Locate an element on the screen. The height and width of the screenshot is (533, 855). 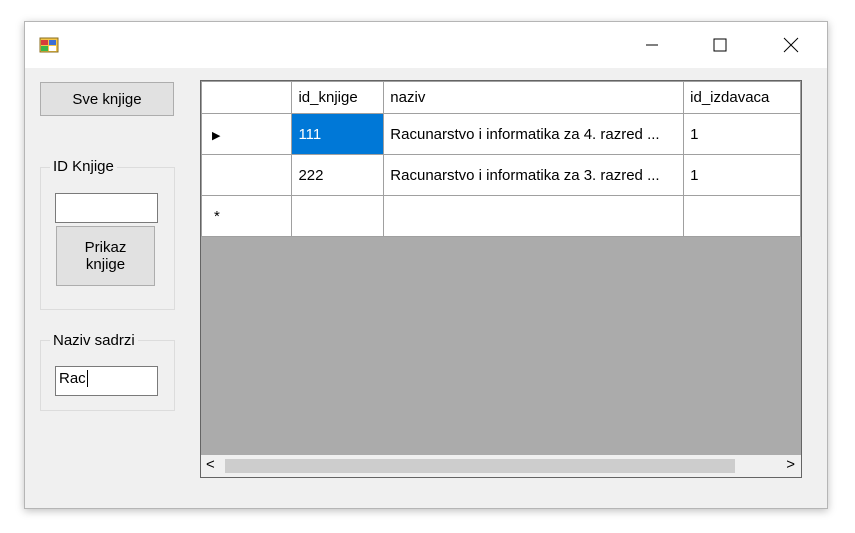
header-row: id_knjige naziv id_izdavaca is located at coordinates (501, 97).